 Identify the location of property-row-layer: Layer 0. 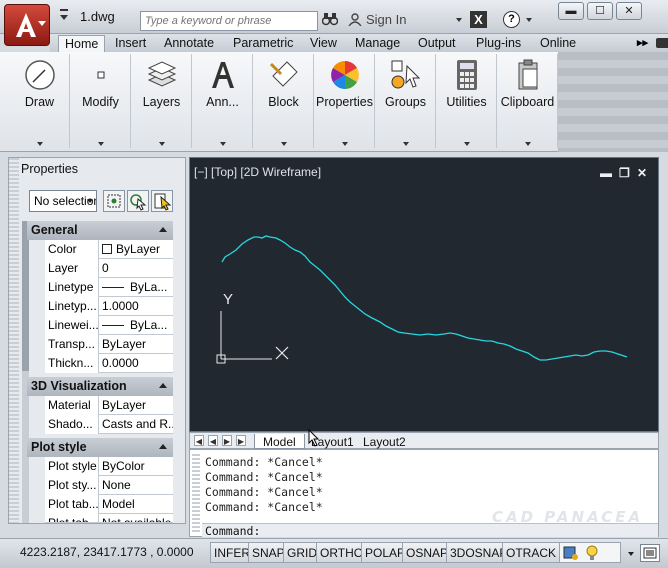
(109, 268).